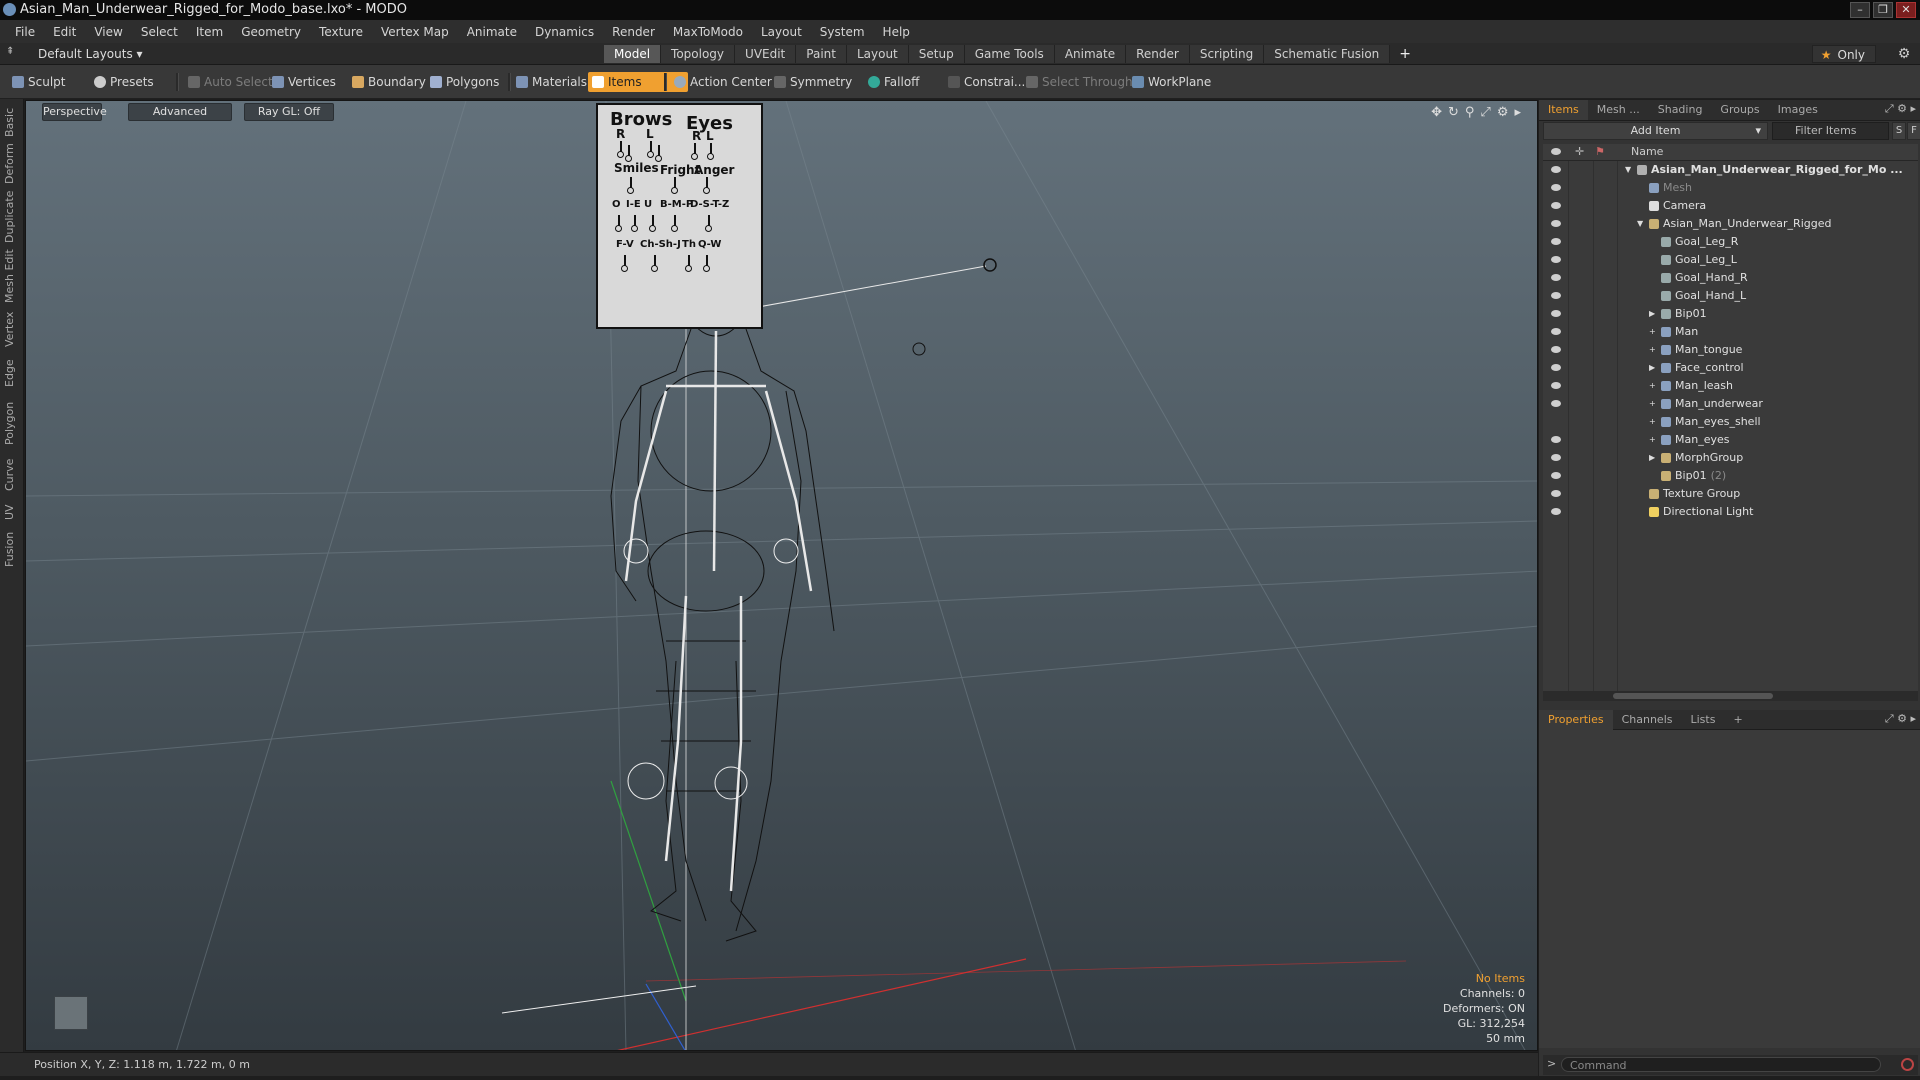 The width and height of the screenshot is (1920, 1080). Describe the element at coordinates (1181, 82) in the screenshot. I see `workplane-button: WorkPlane` at that location.